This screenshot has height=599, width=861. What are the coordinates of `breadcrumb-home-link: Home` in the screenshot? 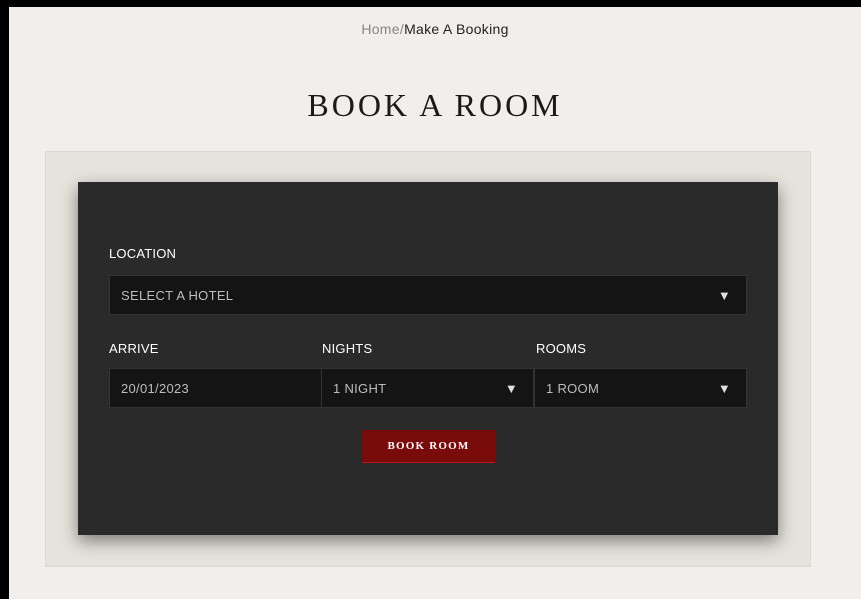 It's located at (380, 29).